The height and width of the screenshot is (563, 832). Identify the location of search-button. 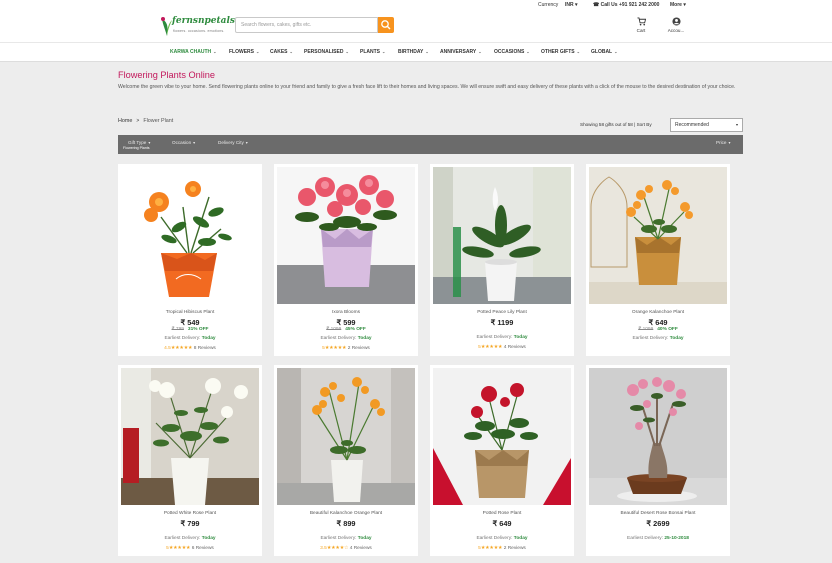
(386, 25).